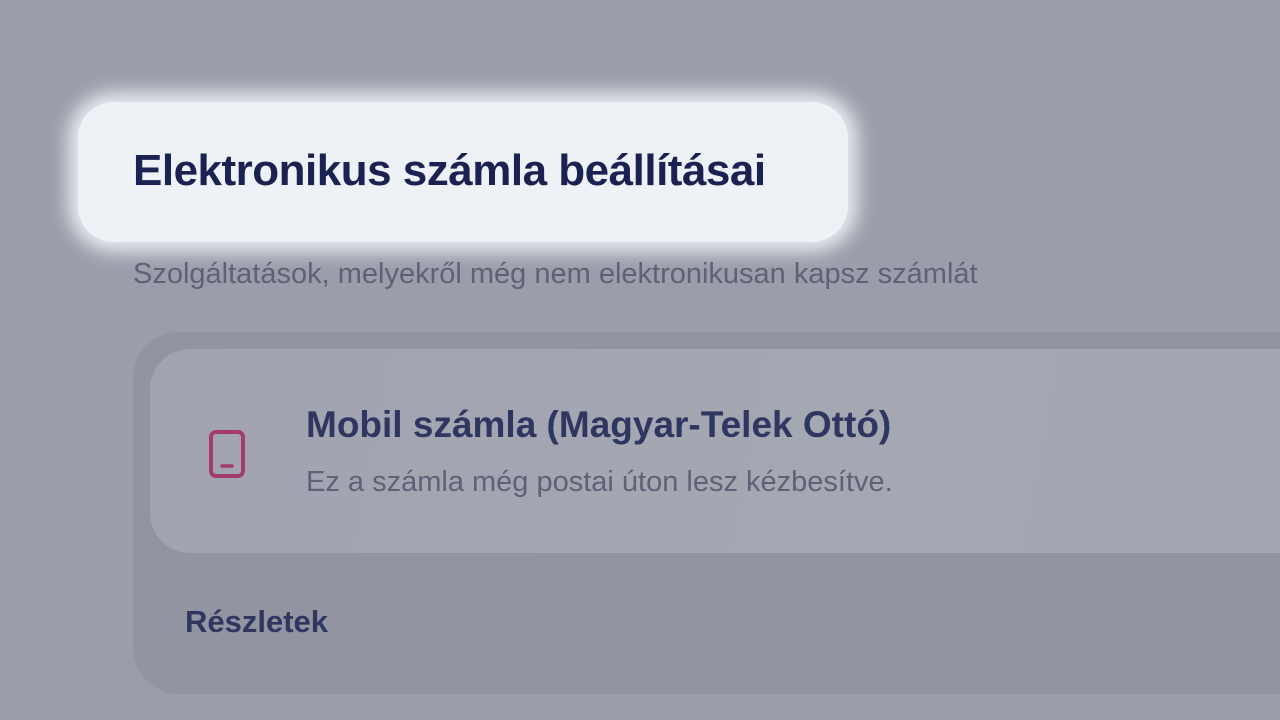 The height and width of the screenshot is (720, 1280). Describe the element at coordinates (449, 170) in the screenshot. I see `page-title: Elektronikus számla beállításai` at that location.